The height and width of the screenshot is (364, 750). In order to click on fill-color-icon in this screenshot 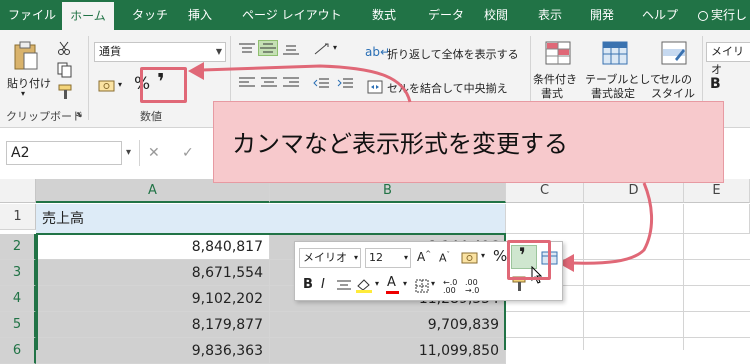, I will do `click(364, 285)`.